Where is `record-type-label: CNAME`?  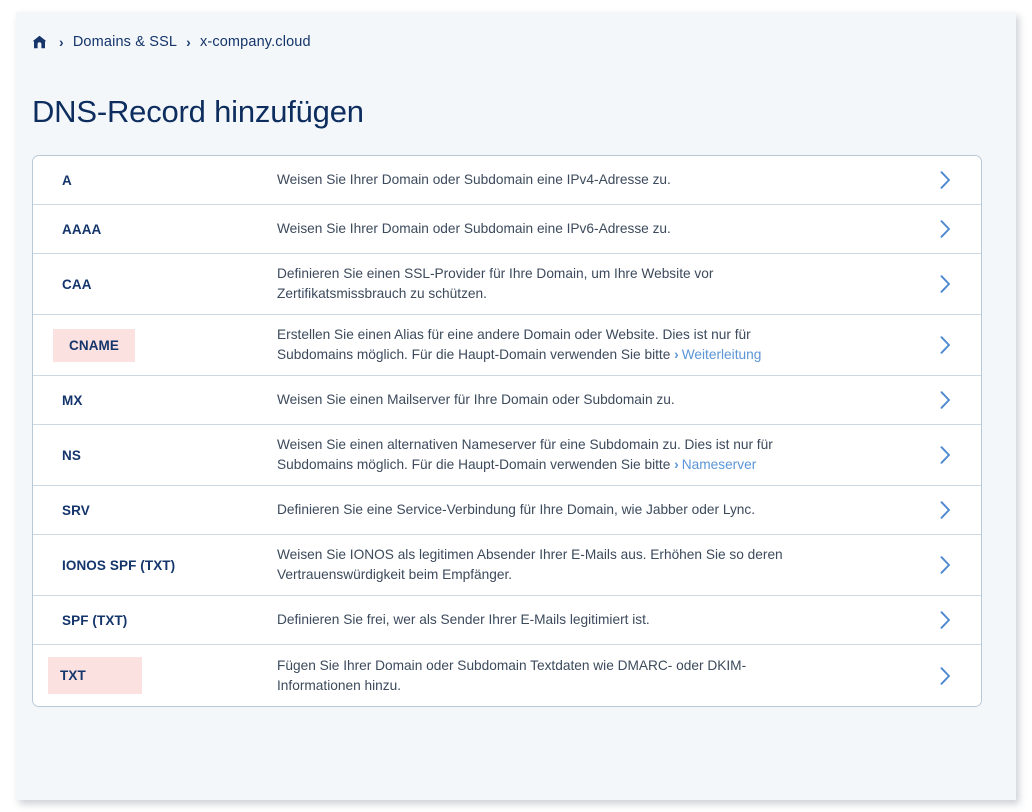
record-type-label: CNAME is located at coordinates (155, 345).